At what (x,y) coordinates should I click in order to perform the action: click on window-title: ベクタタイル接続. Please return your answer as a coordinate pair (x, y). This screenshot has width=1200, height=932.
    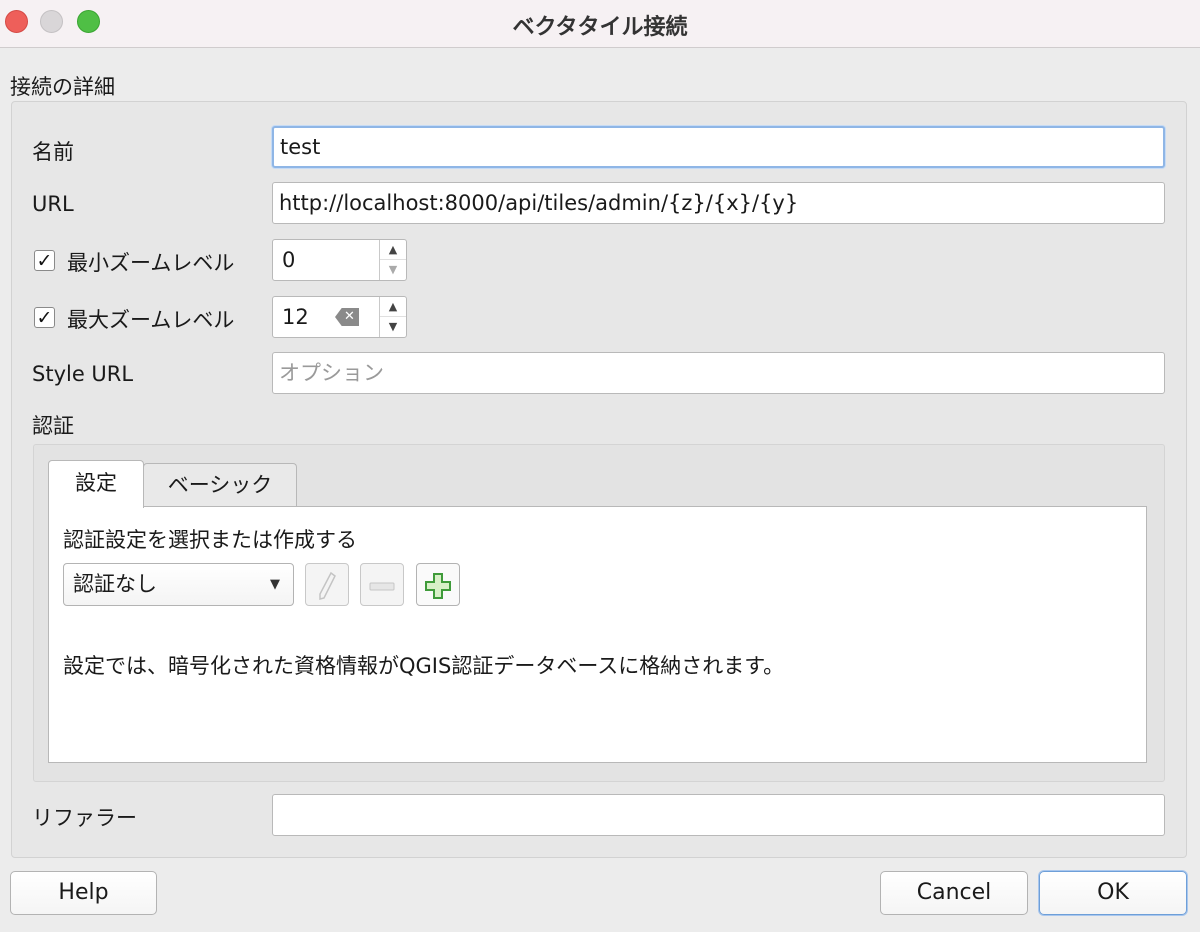
    Looking at the image, I should click on (600, 27).